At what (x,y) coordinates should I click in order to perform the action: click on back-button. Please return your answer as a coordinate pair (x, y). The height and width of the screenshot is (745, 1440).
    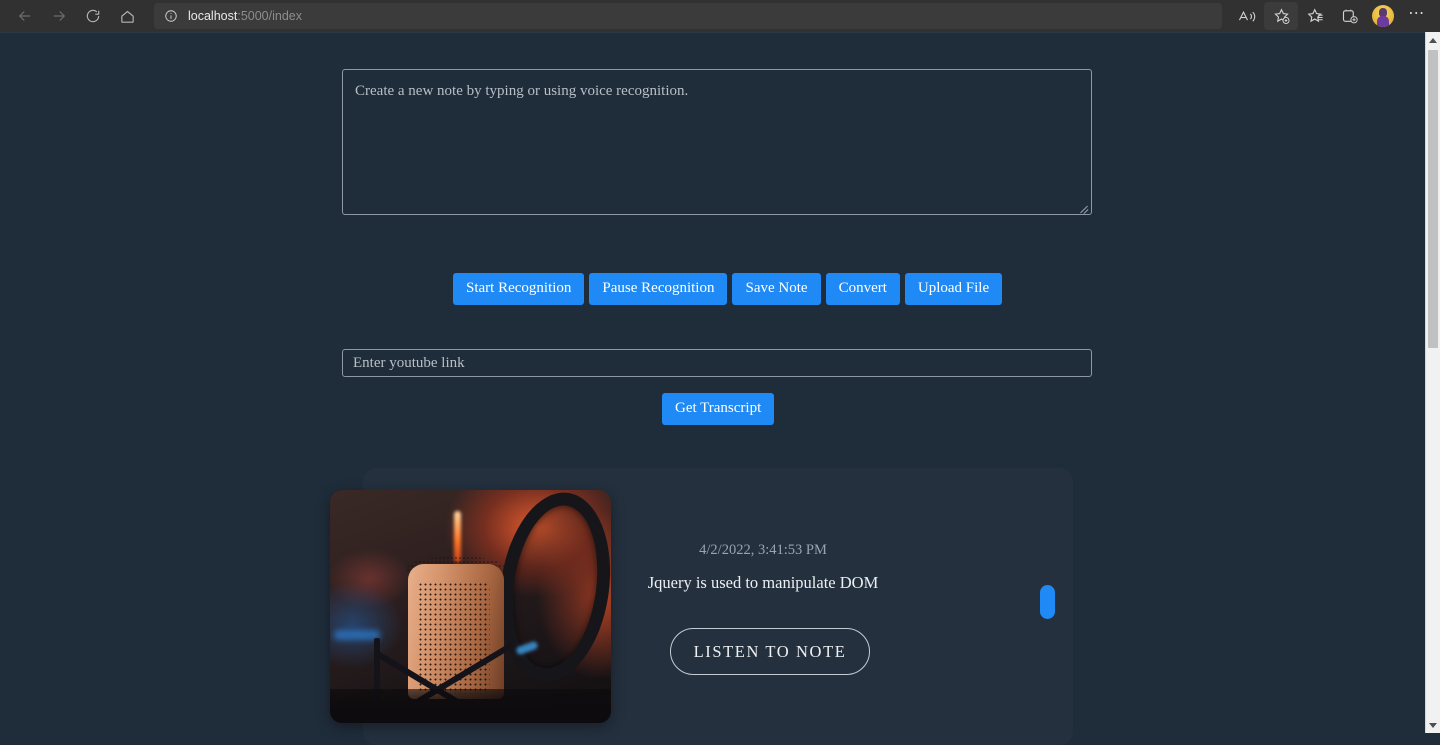
    Looking at the image, I should click on (25, 16).